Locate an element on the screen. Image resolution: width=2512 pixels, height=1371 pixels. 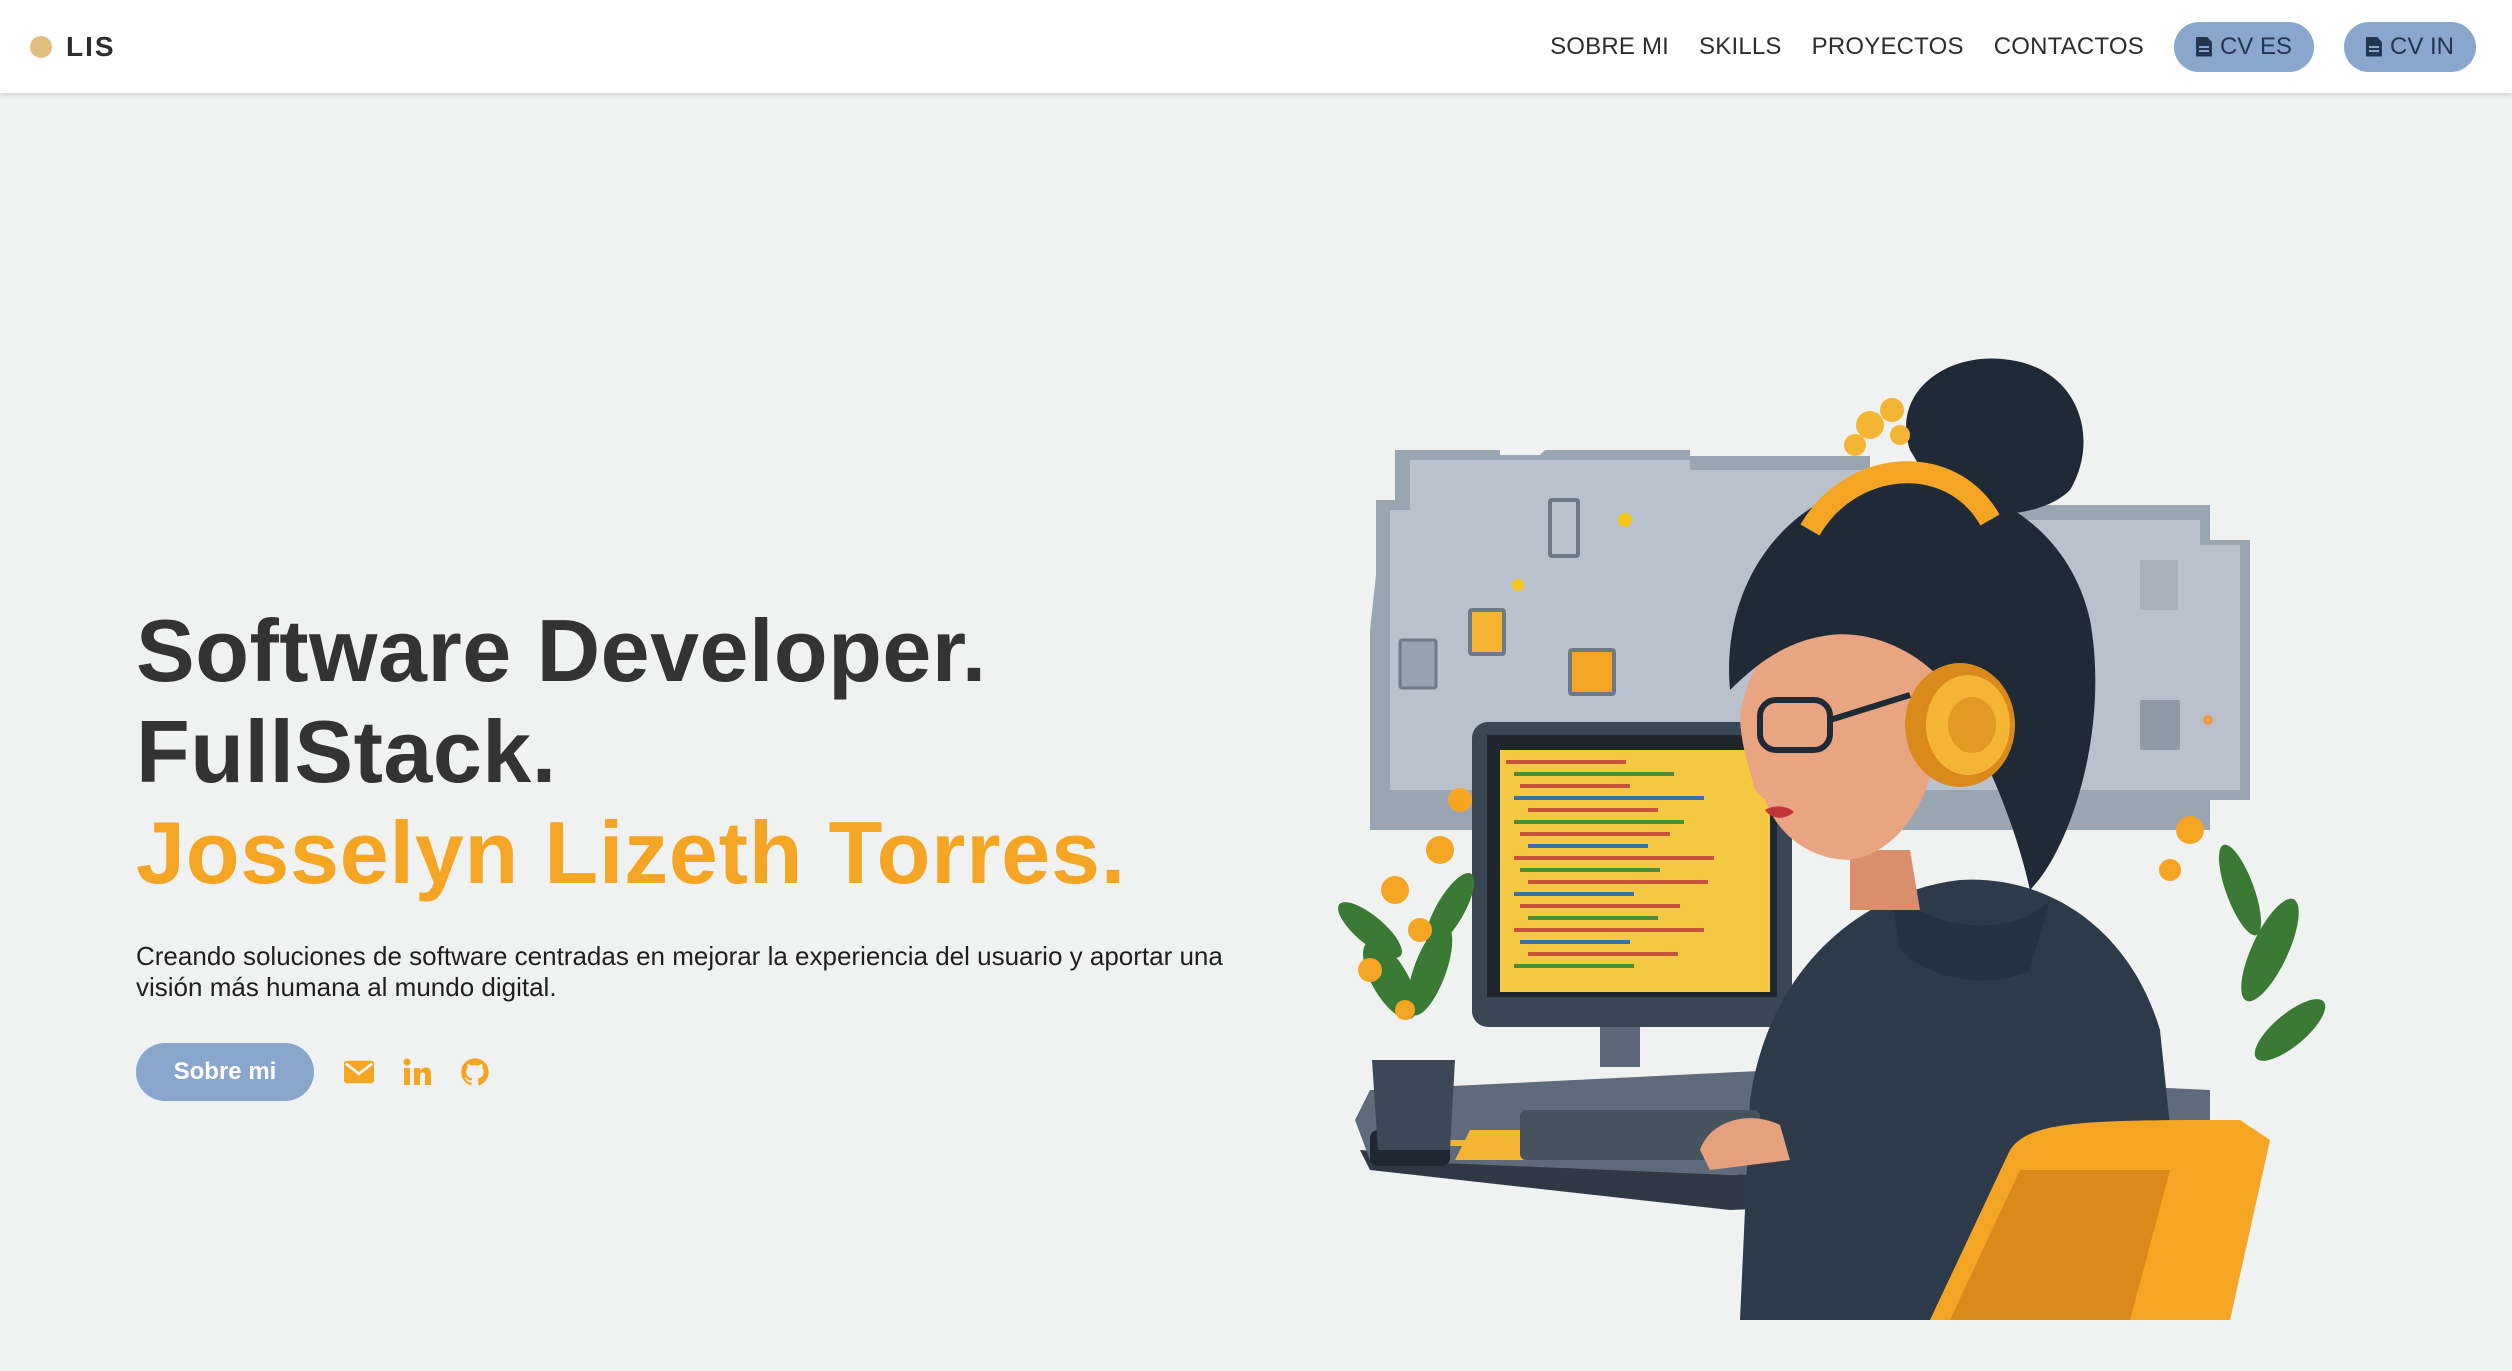
hero-name: Josselyn Lizeth Torres. is located at coordinates (631, 852).